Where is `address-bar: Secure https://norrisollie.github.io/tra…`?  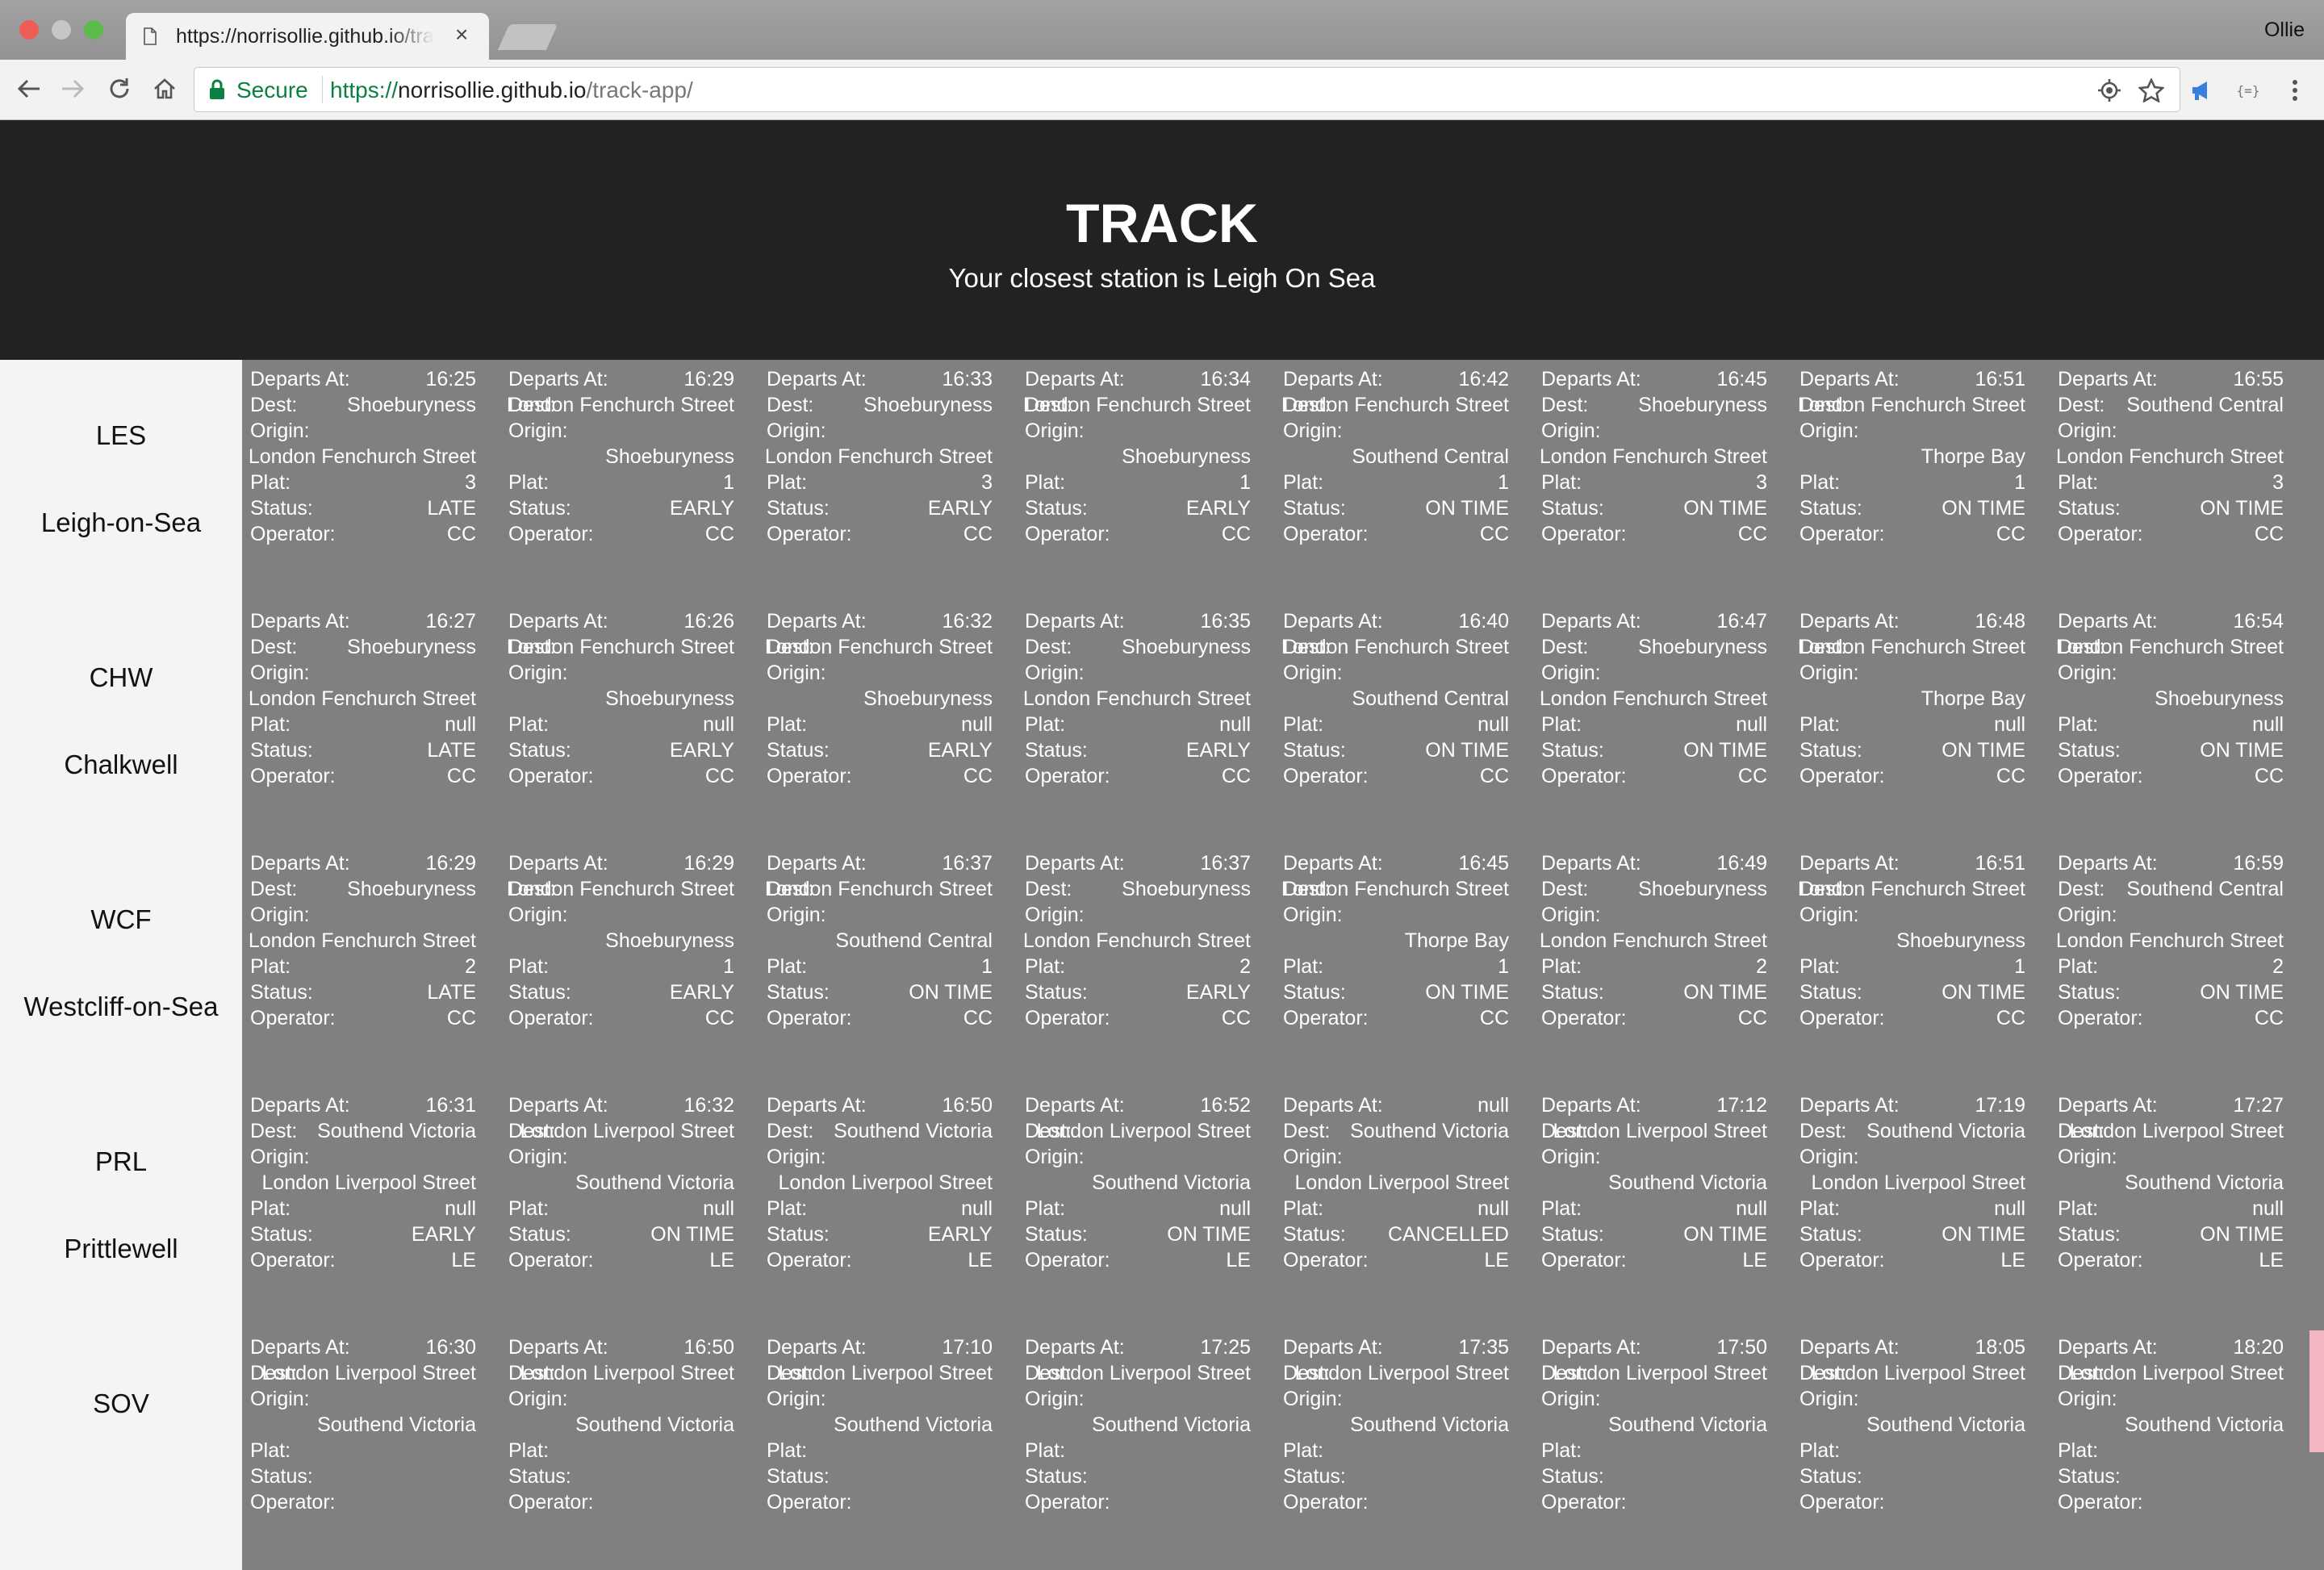 address-bar: Secure https://norrisollie.github.io/tra… is located at coordinates (1187, 89).